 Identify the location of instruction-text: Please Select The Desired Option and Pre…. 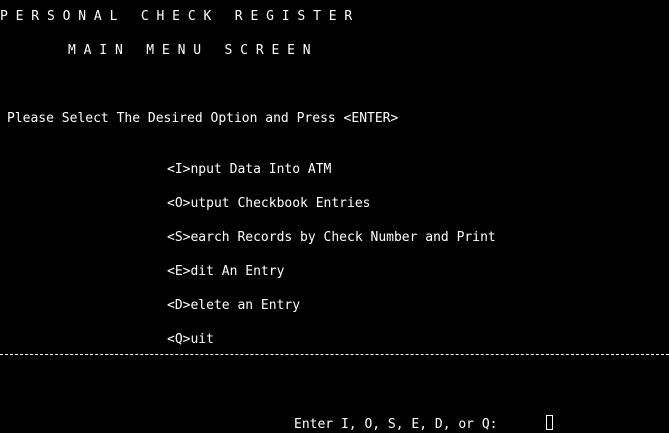
(203, 118).